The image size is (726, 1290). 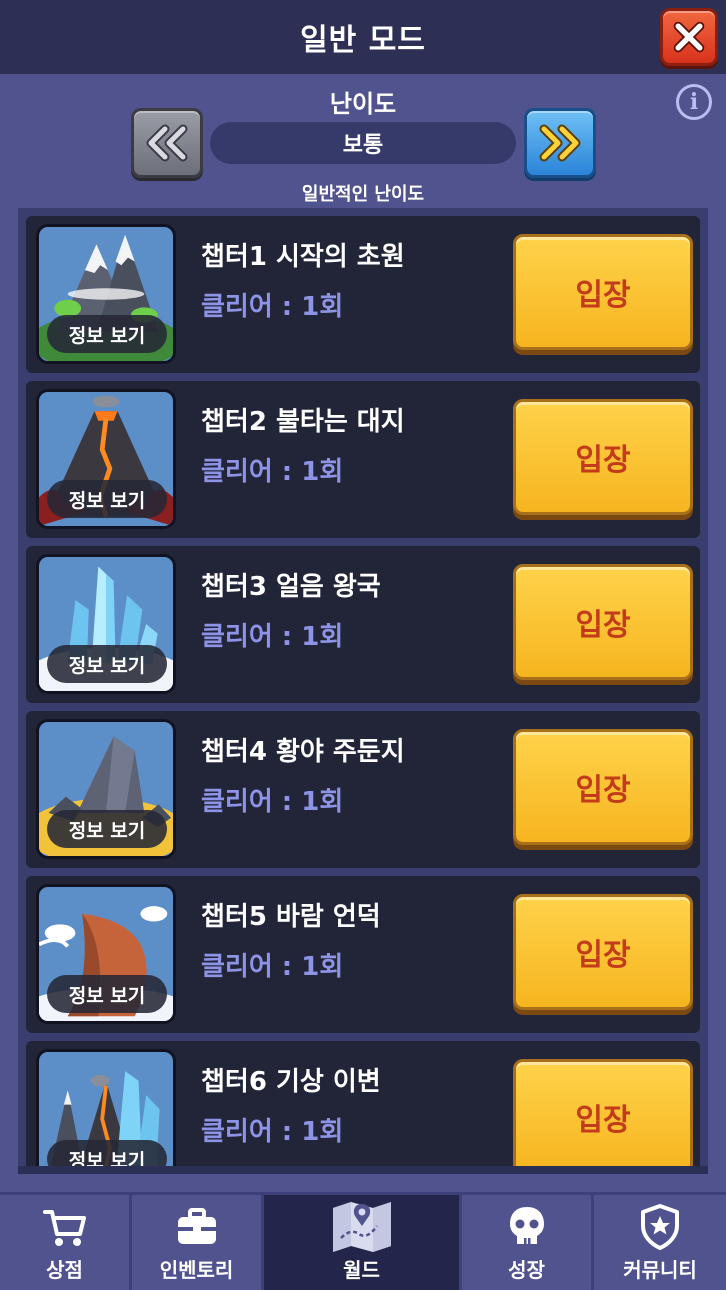 What do you see at coordinates (660, 1227) in the screenshot?
I see `shield-star-icon` at bounding box center [660, 1227].